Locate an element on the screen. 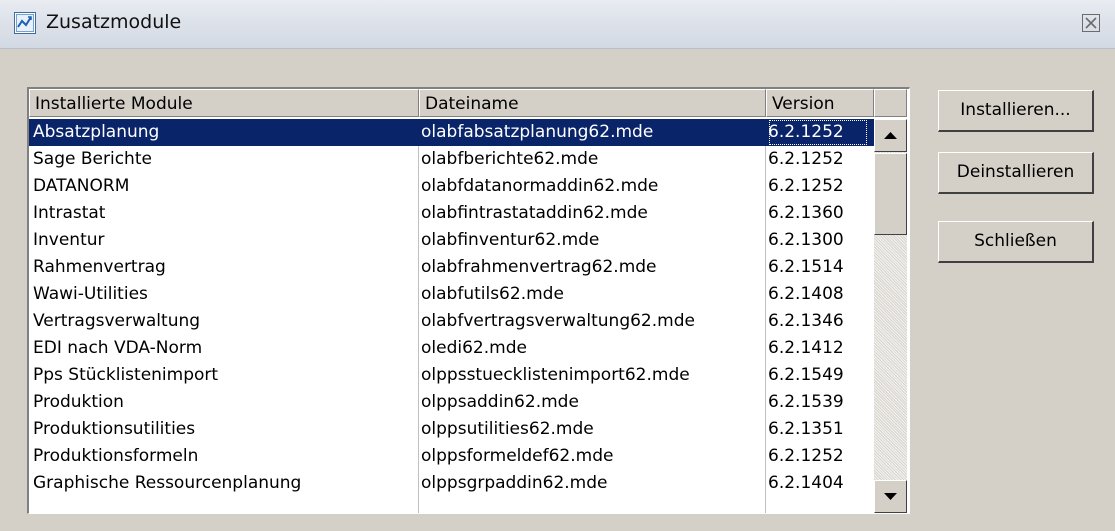 The height and width of the screenshot is (531, 1115). file-name-cell: olabfdatanormaddin62.mde is located at coordinates (540, 186).